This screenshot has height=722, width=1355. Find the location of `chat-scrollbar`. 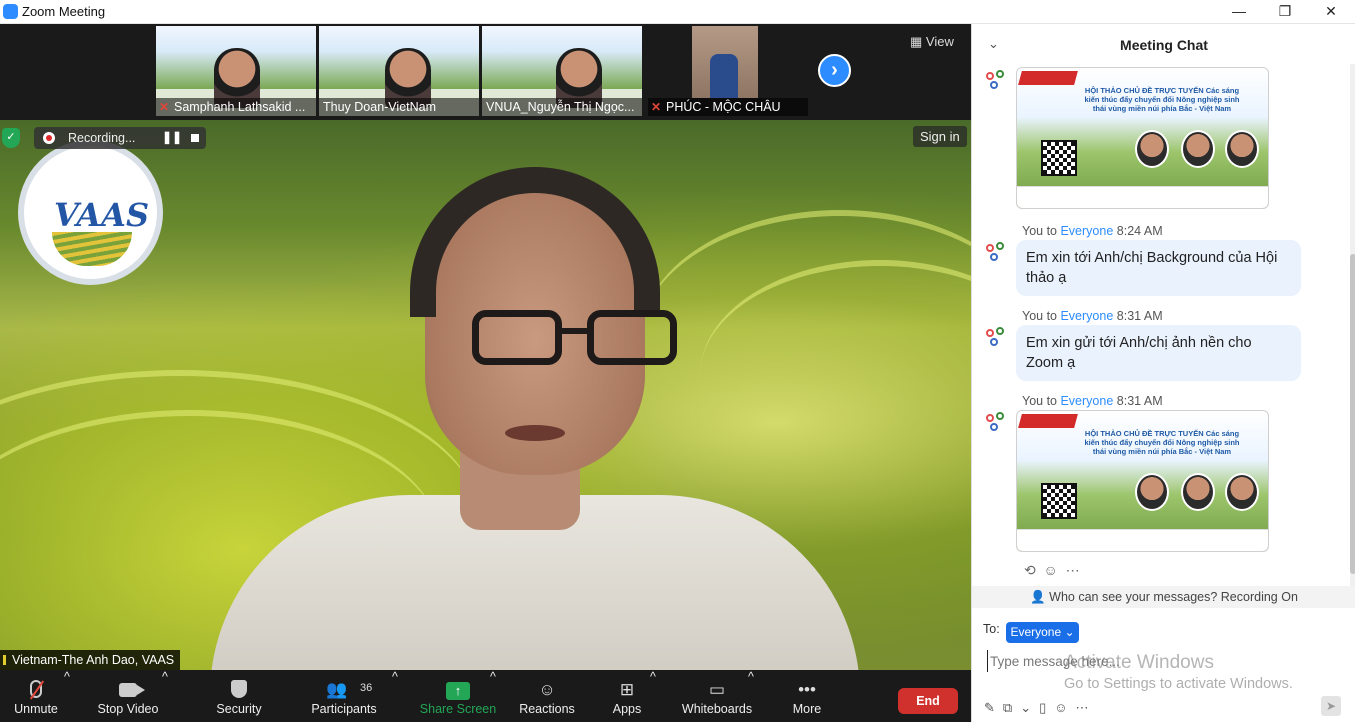

chat-scrollbar is located at coordinates (1352, 334).